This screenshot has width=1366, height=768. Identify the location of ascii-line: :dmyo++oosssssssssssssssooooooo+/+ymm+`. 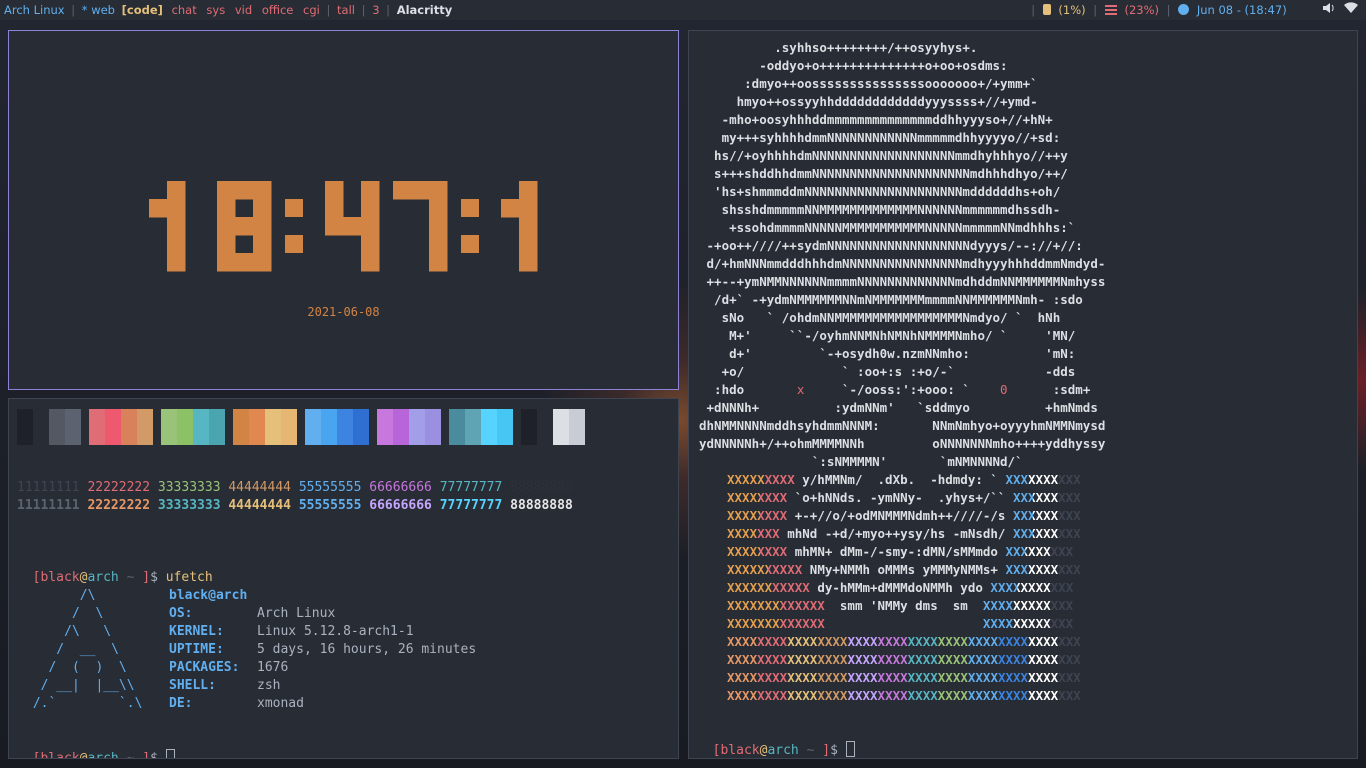
(868, 83).